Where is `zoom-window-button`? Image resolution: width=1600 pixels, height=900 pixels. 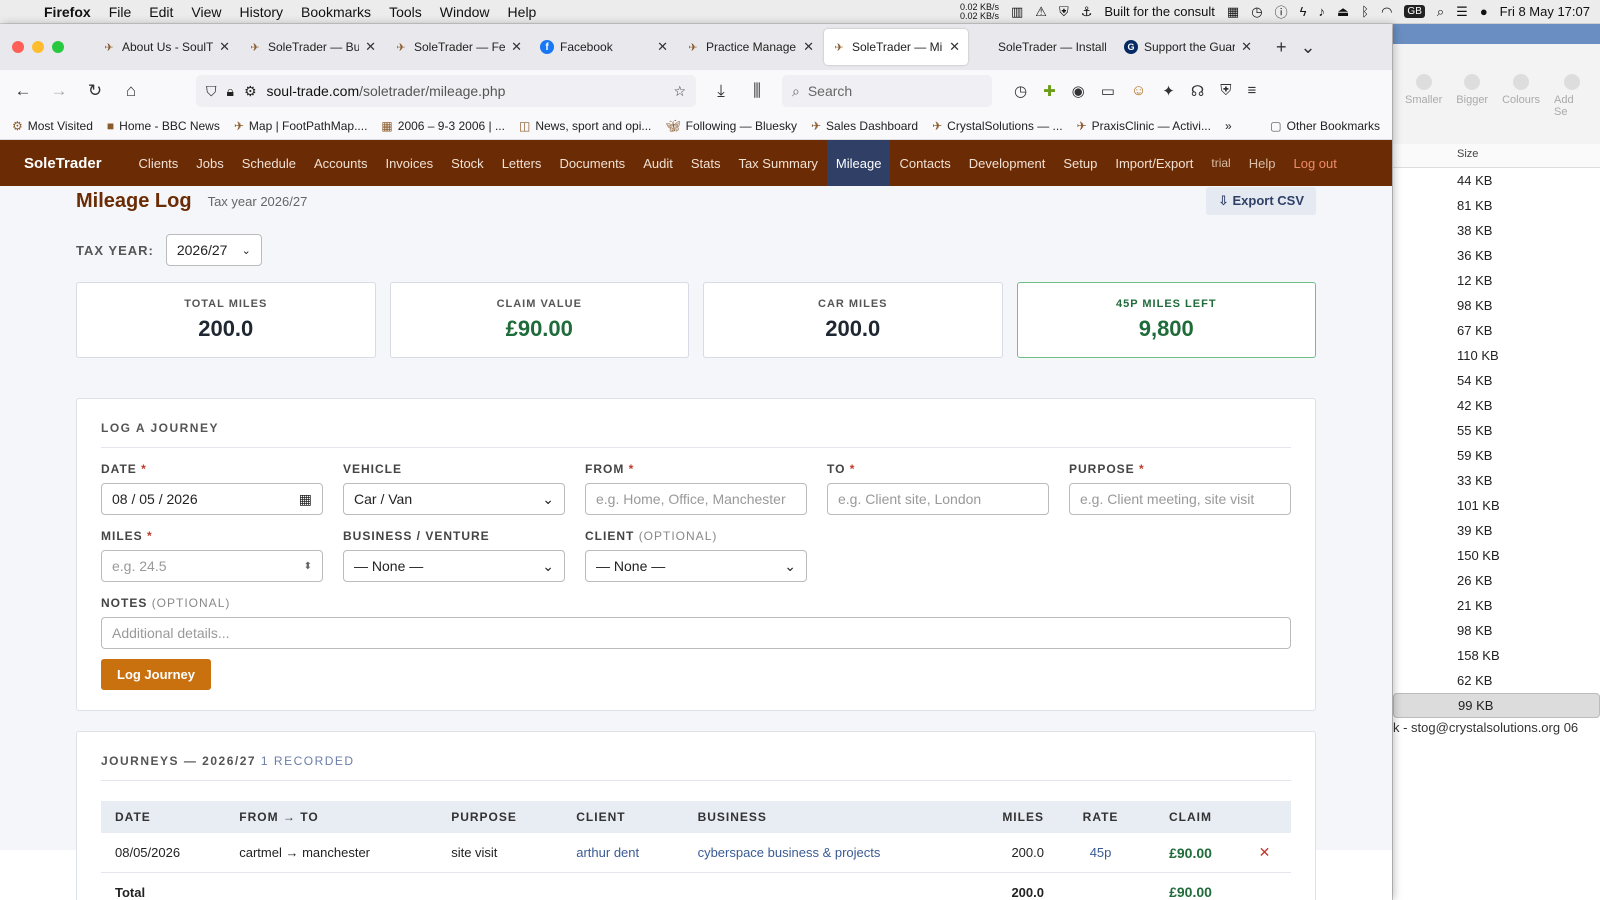
zoom-window-button is located at coordinates (58, 47).